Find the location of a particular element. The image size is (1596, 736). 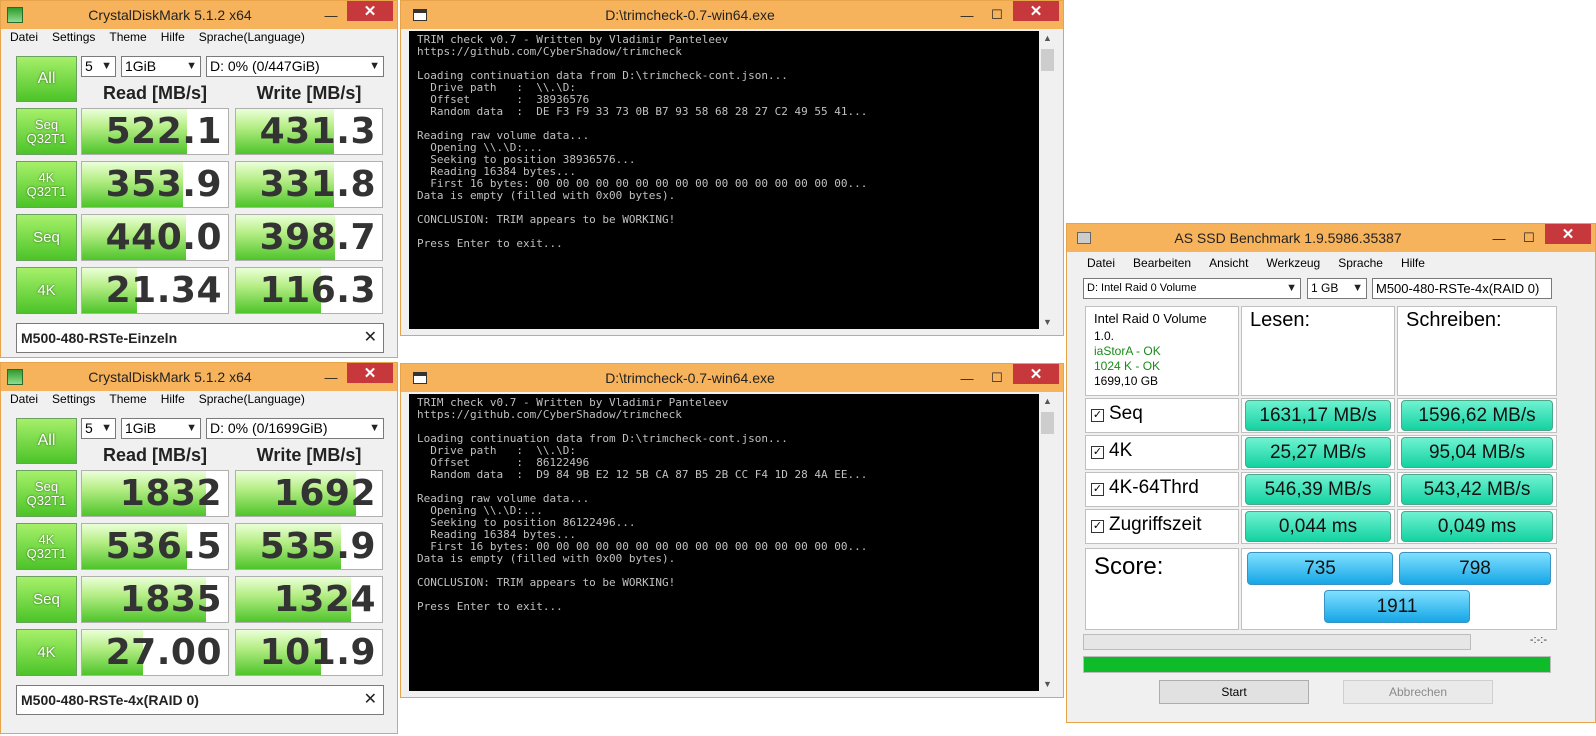

read-header-box: Lesen: is located at coordinates (1318, 351).